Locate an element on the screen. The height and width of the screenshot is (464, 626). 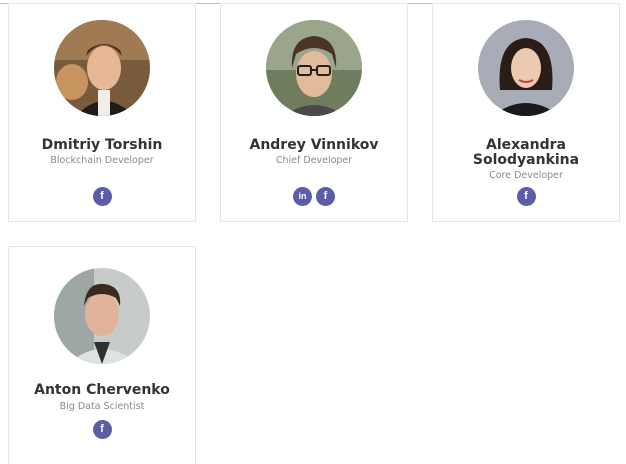
linkedin-icon: in is located at coordinates (302, 196).